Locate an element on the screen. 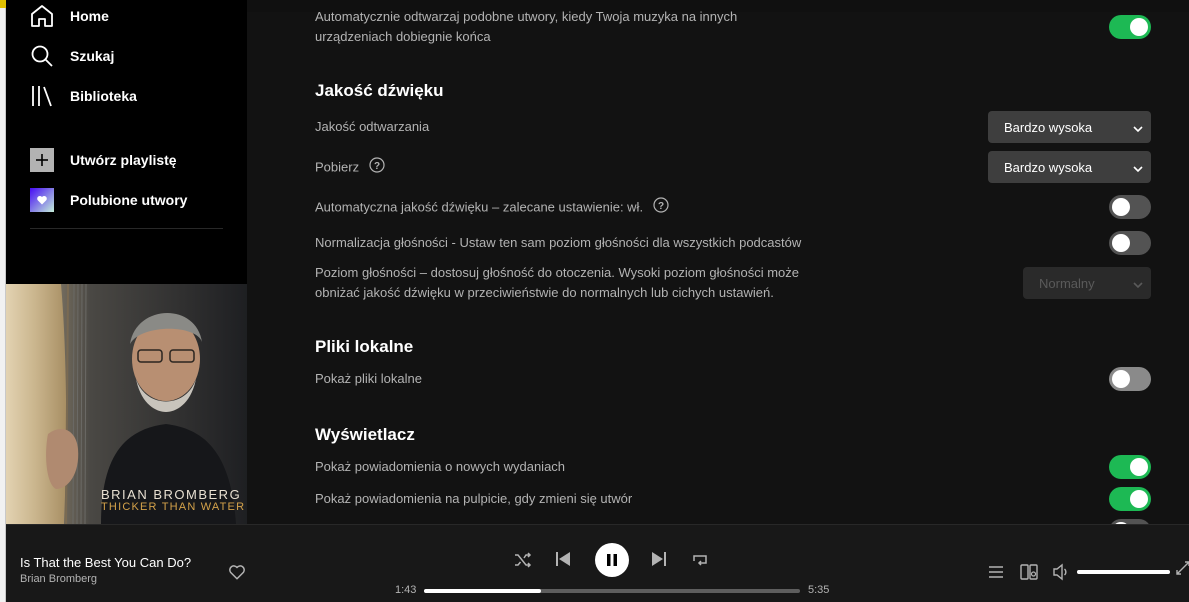  show-local-files-label: Pokaż pliki lokalne is located at coordinates (368, 378).